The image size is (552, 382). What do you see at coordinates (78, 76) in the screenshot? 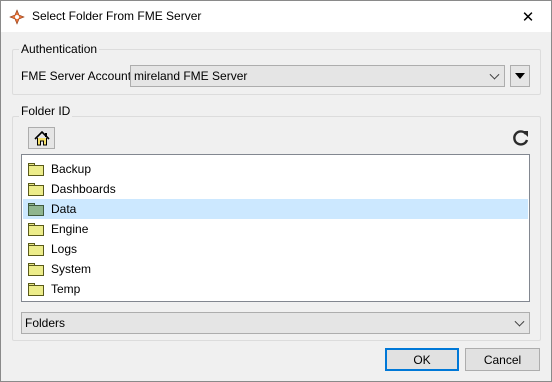
I see `fme-server-account-label: FME Server Account:` at bounding box center [78, 76].